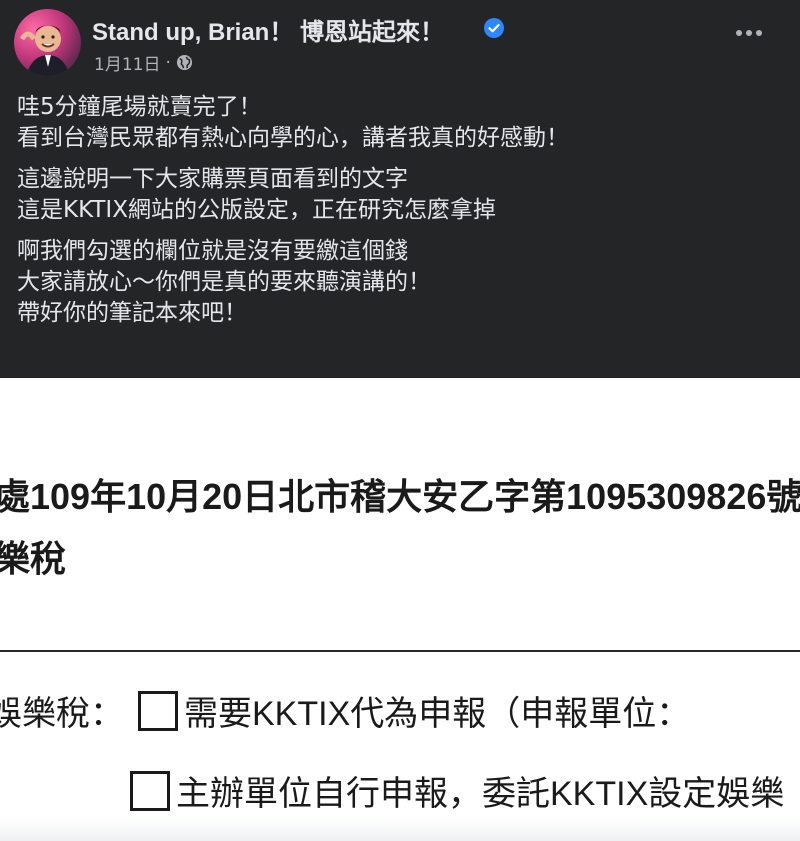  What do you see at coordinates (494, 28) in the screenshot?
I see `verified-badge-icon` at bounding box center [494, 28].